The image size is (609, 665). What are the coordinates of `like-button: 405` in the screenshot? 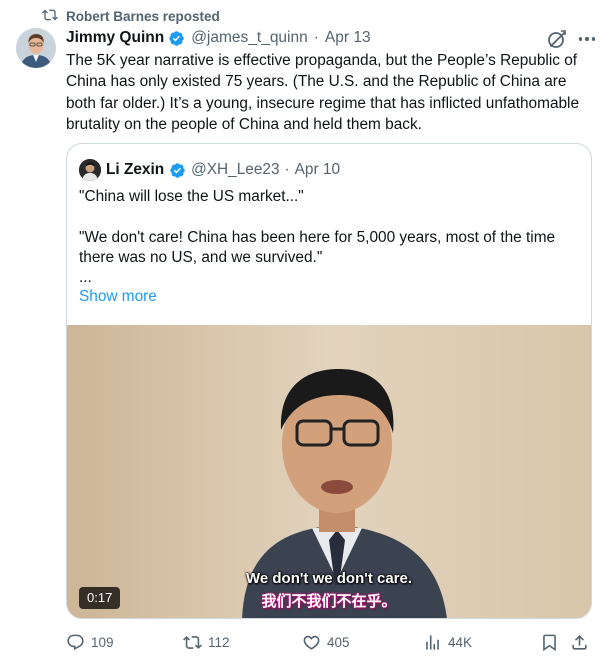 It's located at (326, 642).